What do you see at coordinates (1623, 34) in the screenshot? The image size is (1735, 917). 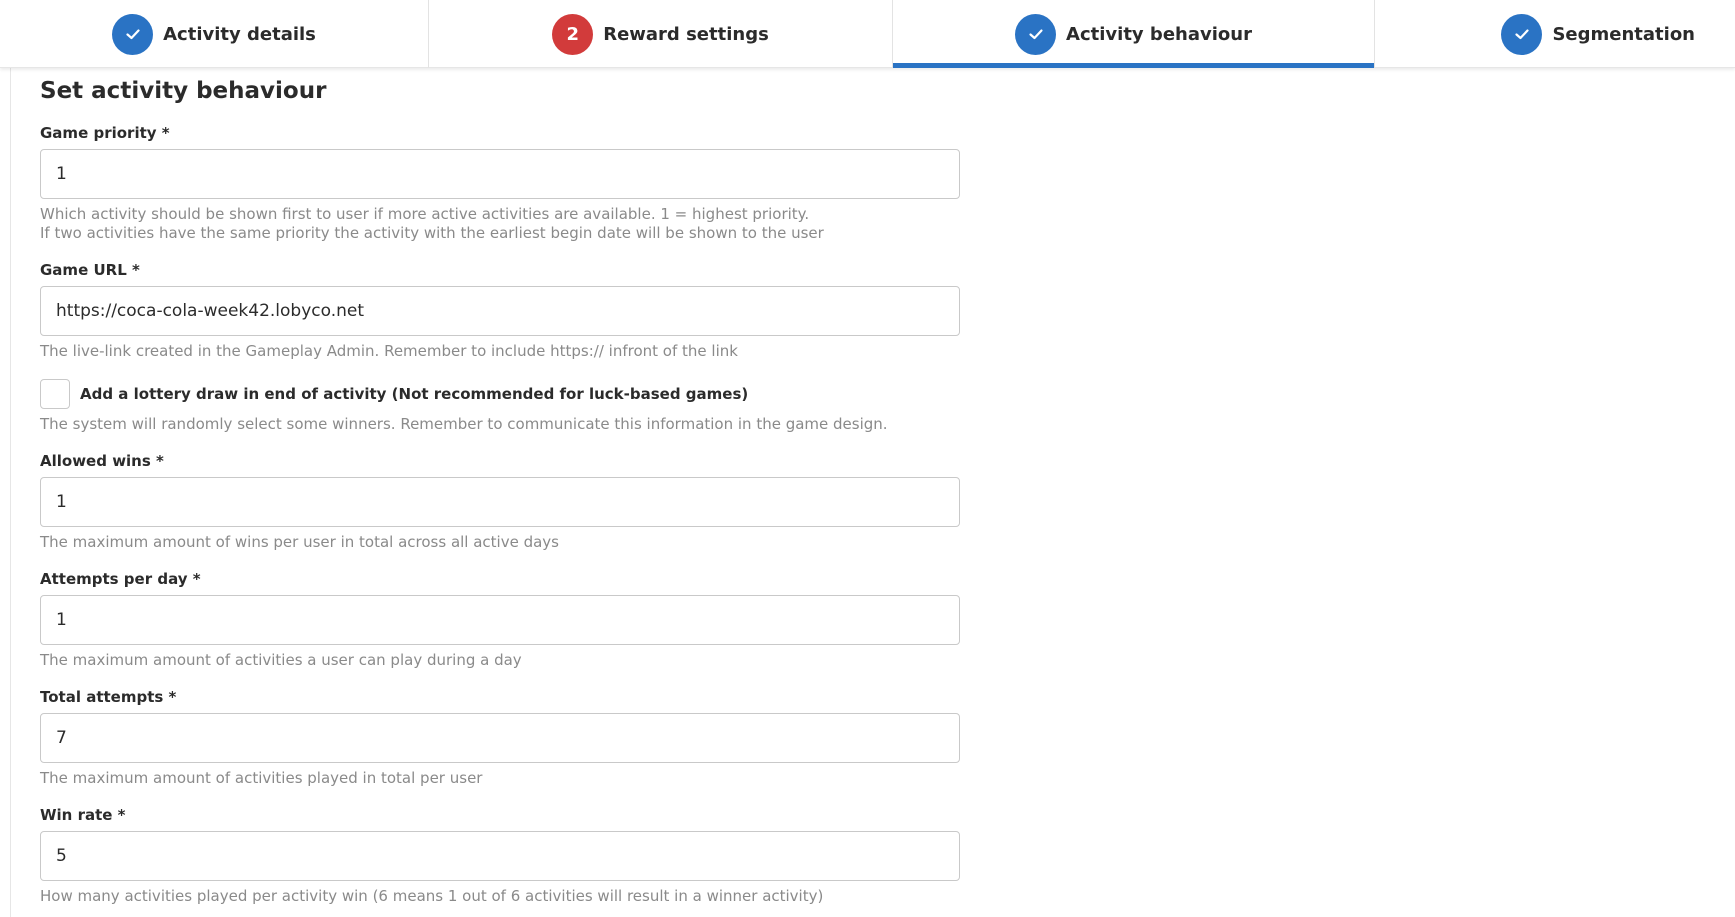 I see `step-label: Segmentation` at bounding box center [1623, 34].